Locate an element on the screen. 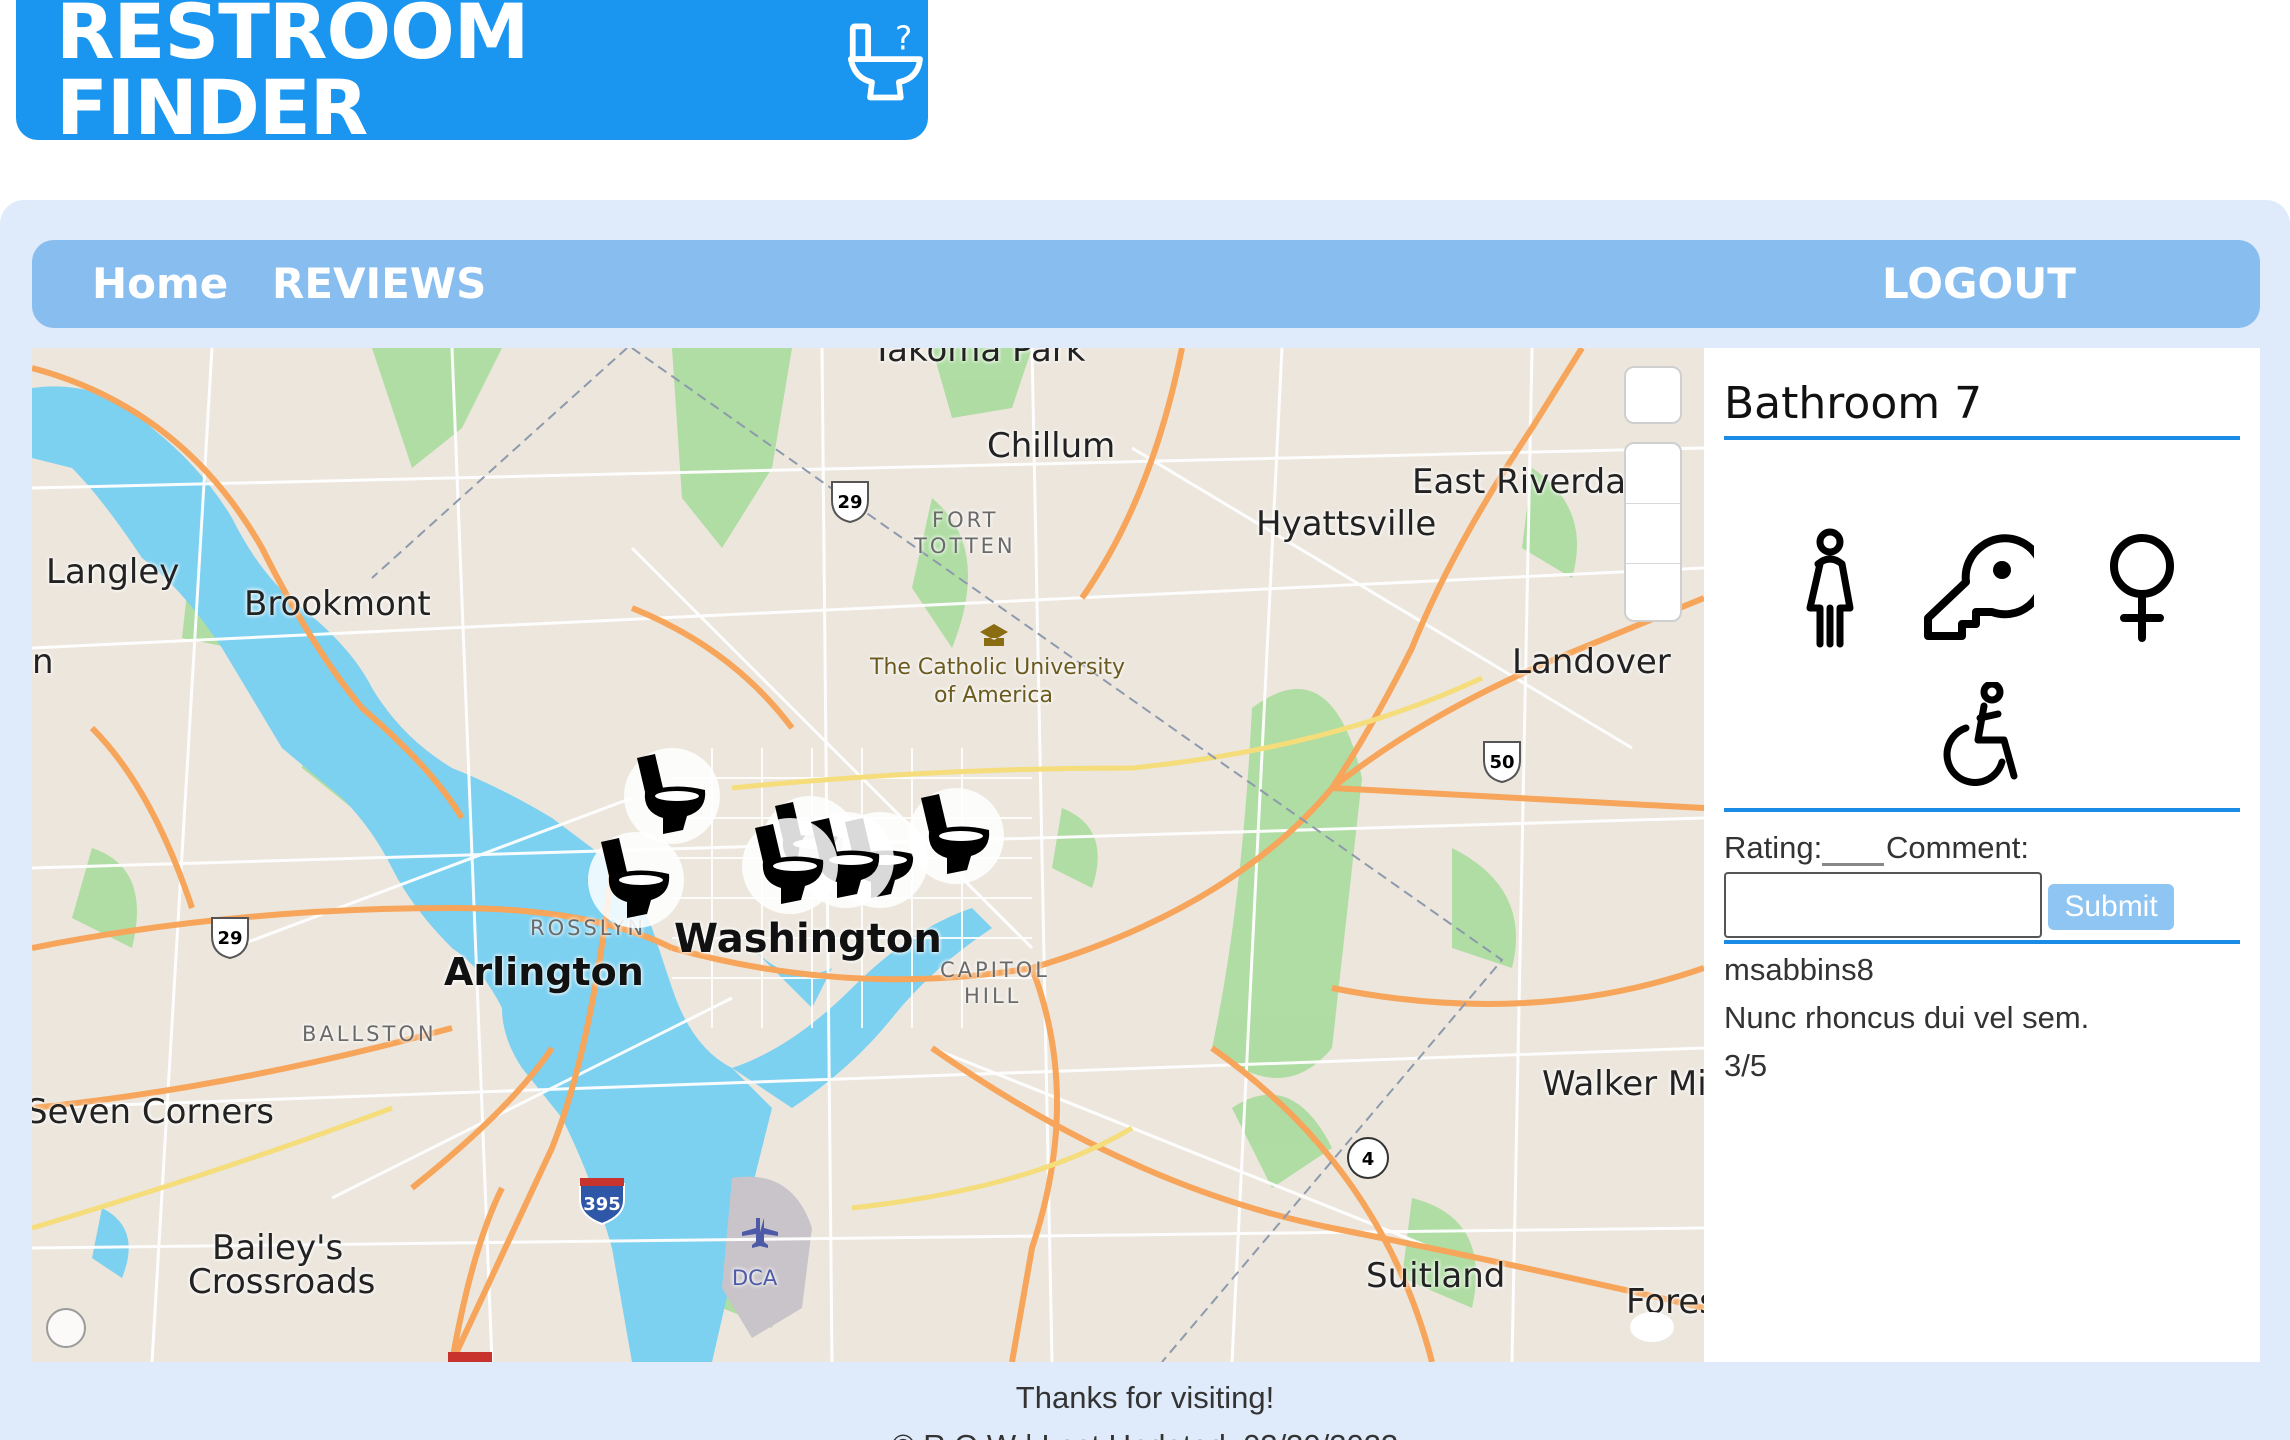  rating-input is located at coordinates (1853, 864).